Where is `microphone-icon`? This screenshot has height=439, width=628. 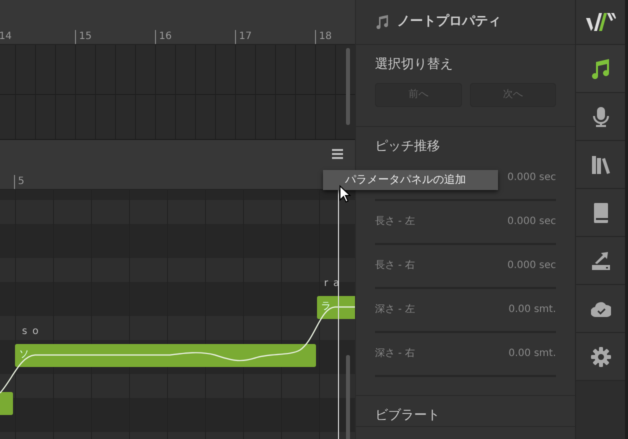
microphone-icon is located at coordinates (600, 116).